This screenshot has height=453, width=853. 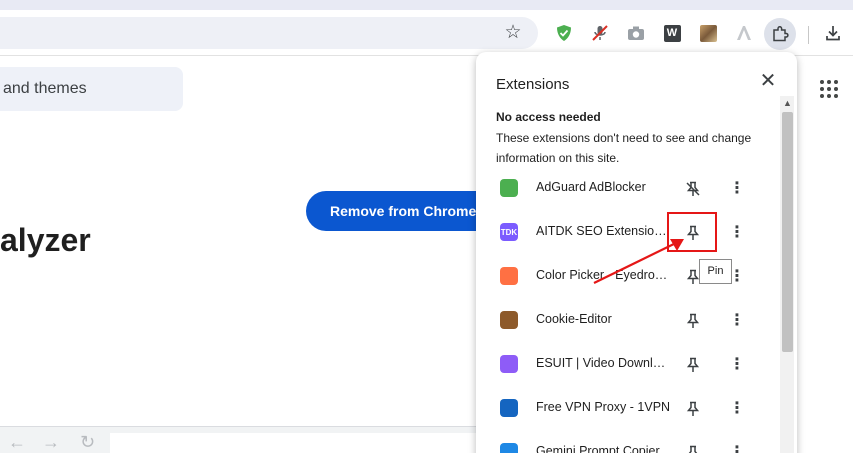 I want to click on annotation-arrow, so click(x=638, y=261).